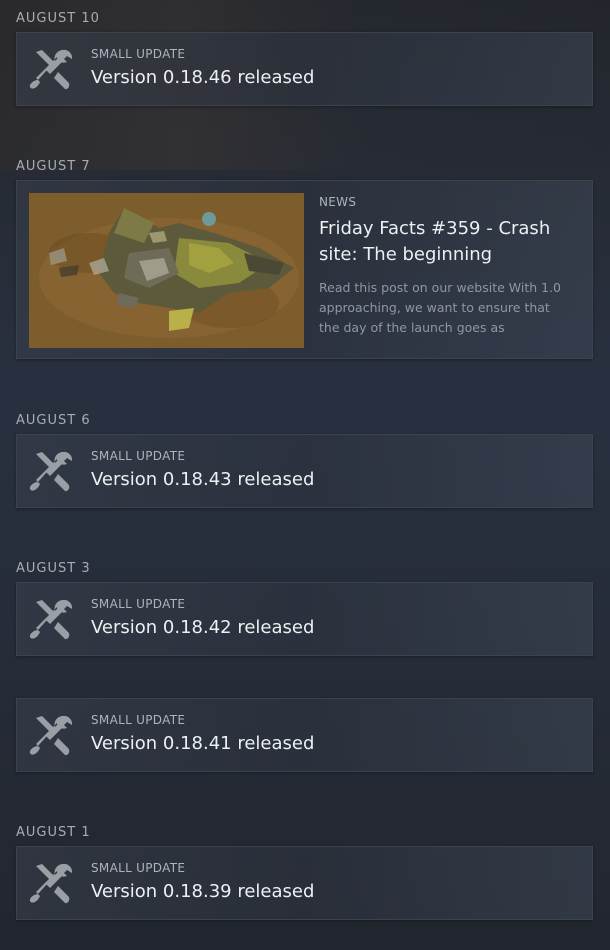 The width and height of the screenshot is (610, 950). I want to click on update-card: SMALL UPDATE Version 0.18.42 released, so click(304, 619).